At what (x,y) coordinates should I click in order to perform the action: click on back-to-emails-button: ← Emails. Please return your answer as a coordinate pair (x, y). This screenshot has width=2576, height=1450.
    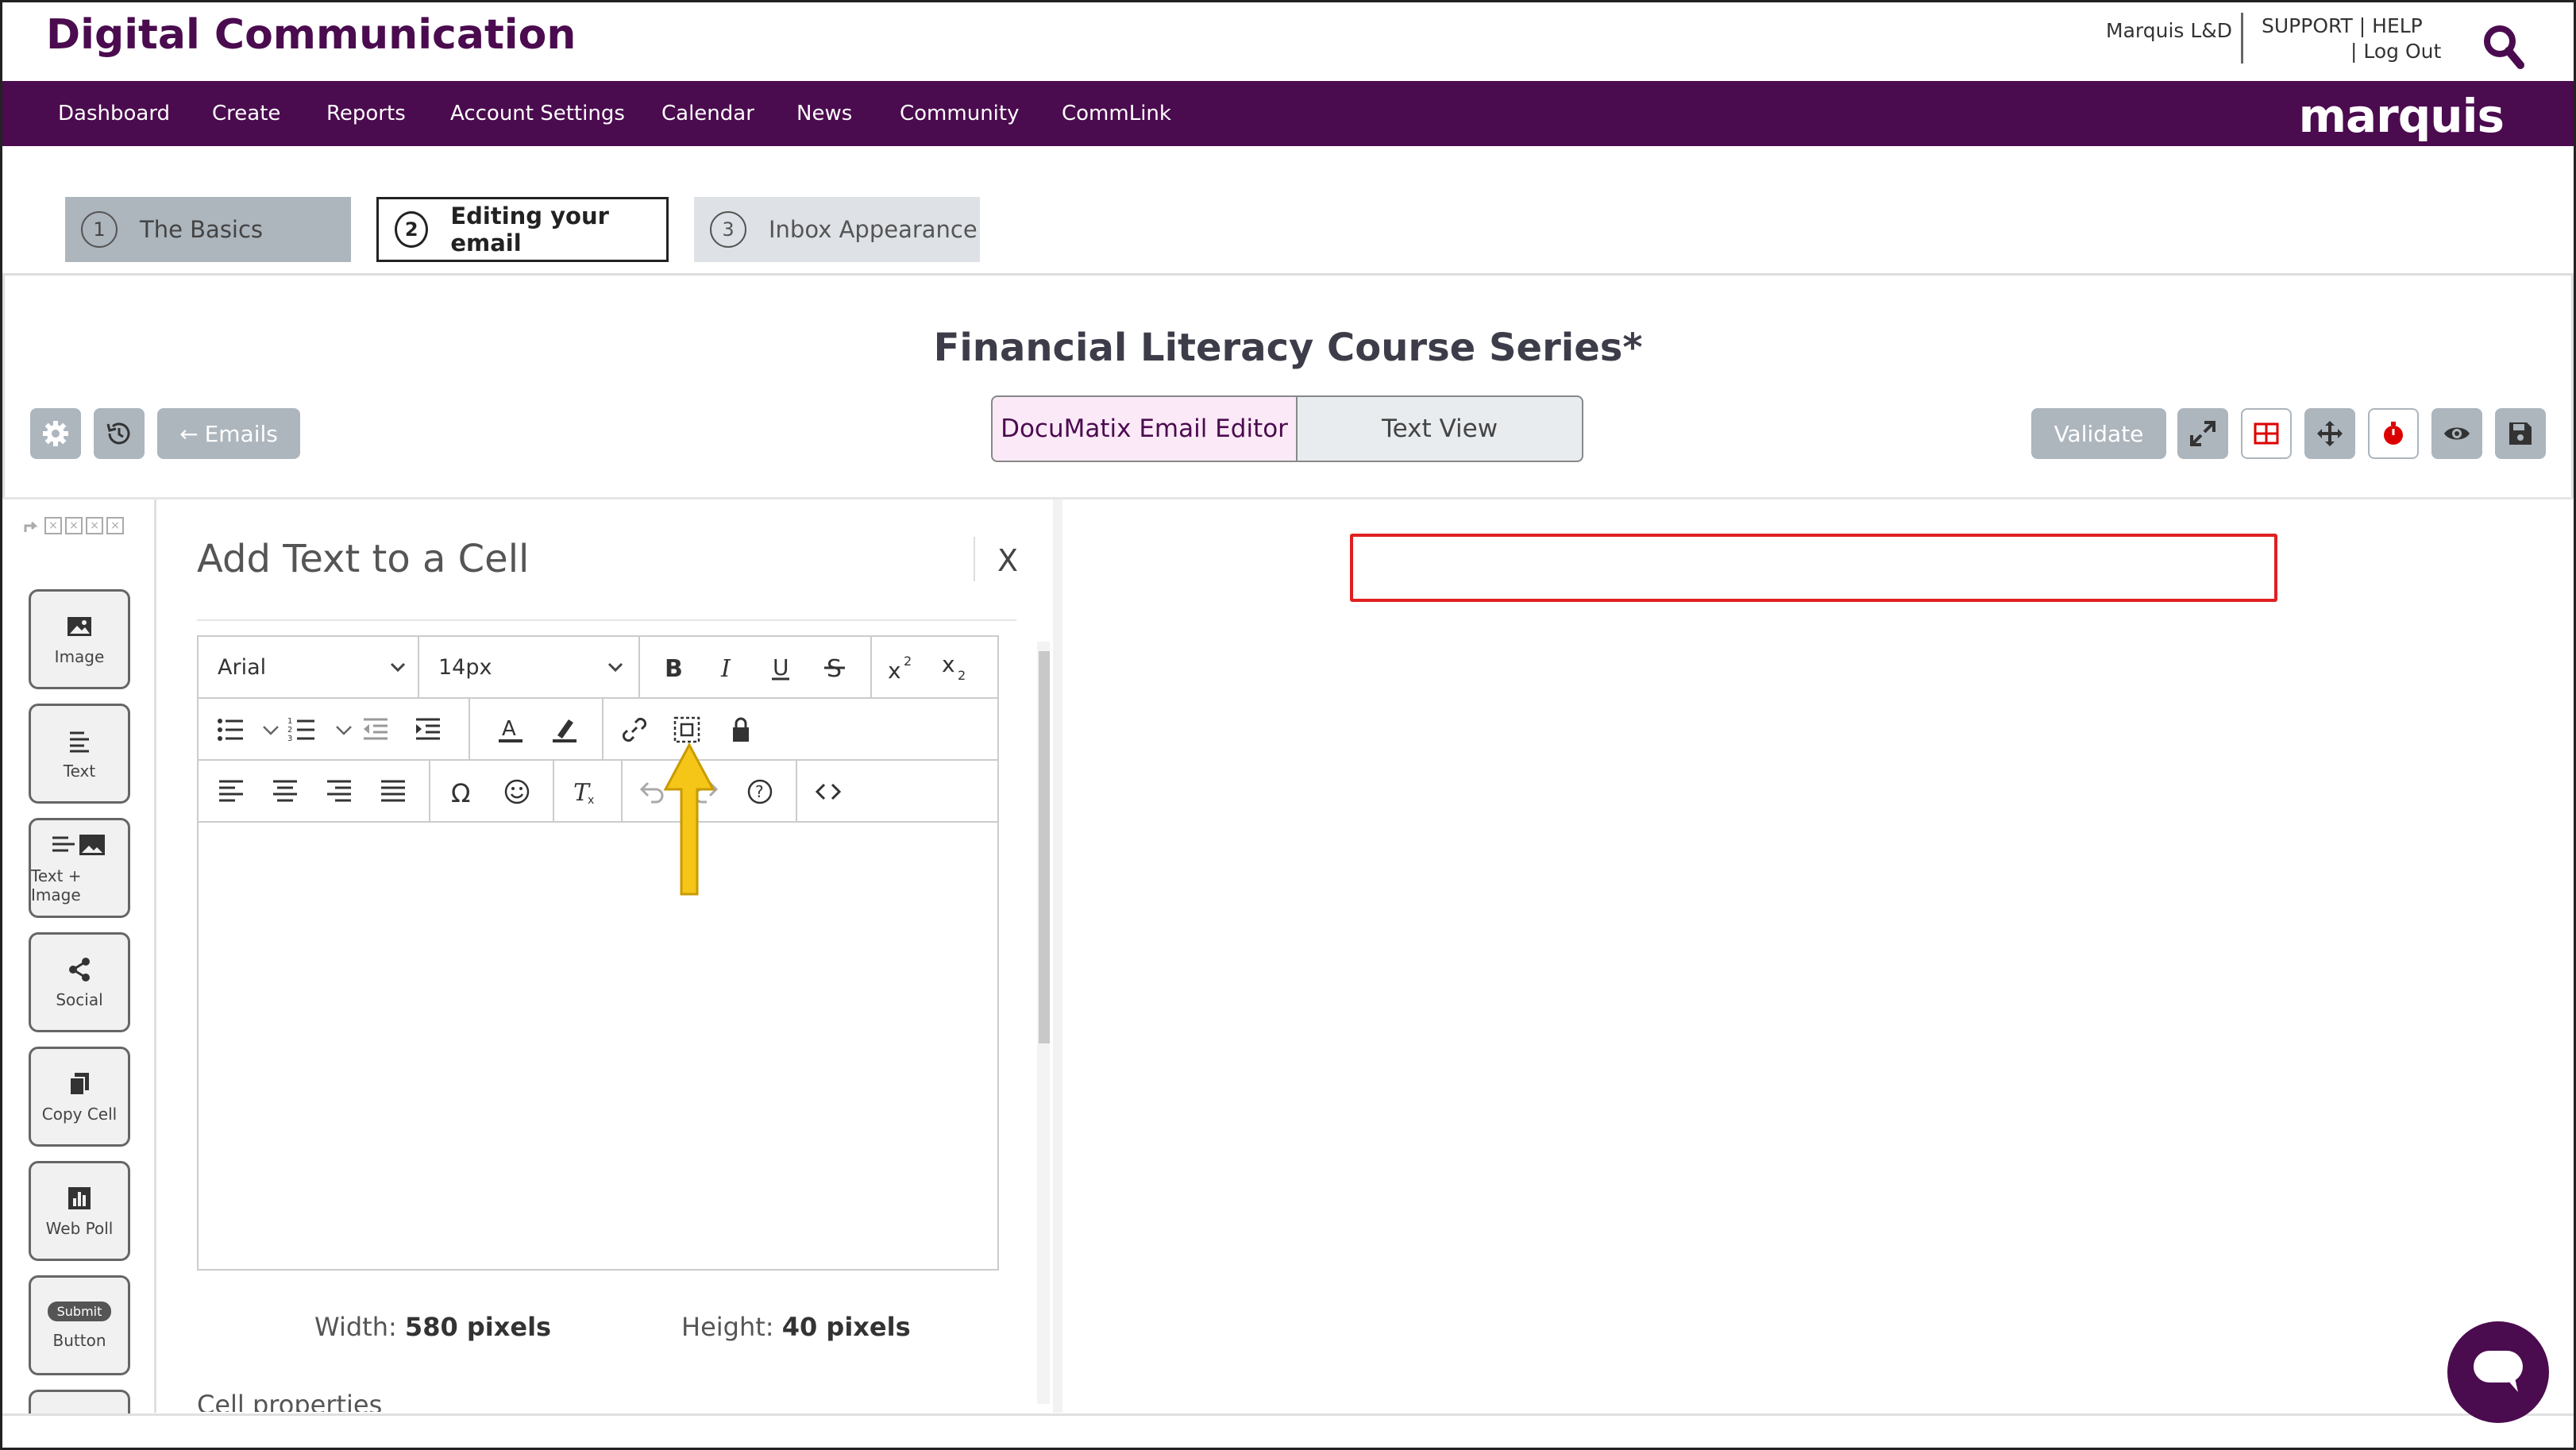
    Looking at the image, I should click on (228, 433).